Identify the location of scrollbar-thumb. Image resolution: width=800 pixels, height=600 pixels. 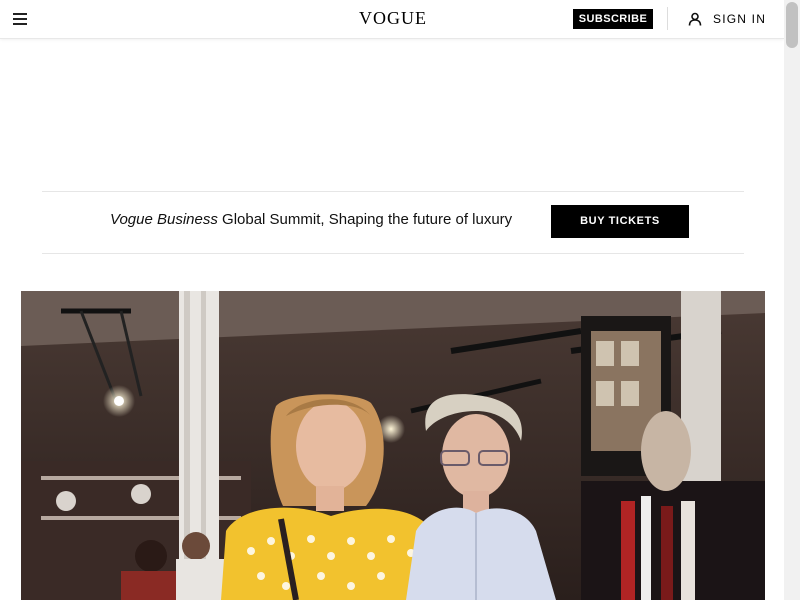
(792, 25).